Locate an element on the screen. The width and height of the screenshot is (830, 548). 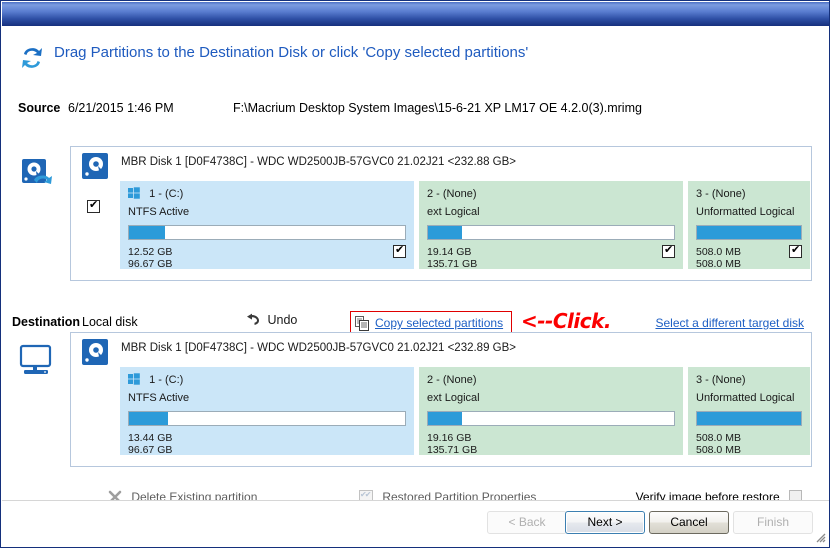
window-titlebar is located at coordinates (415, 14).